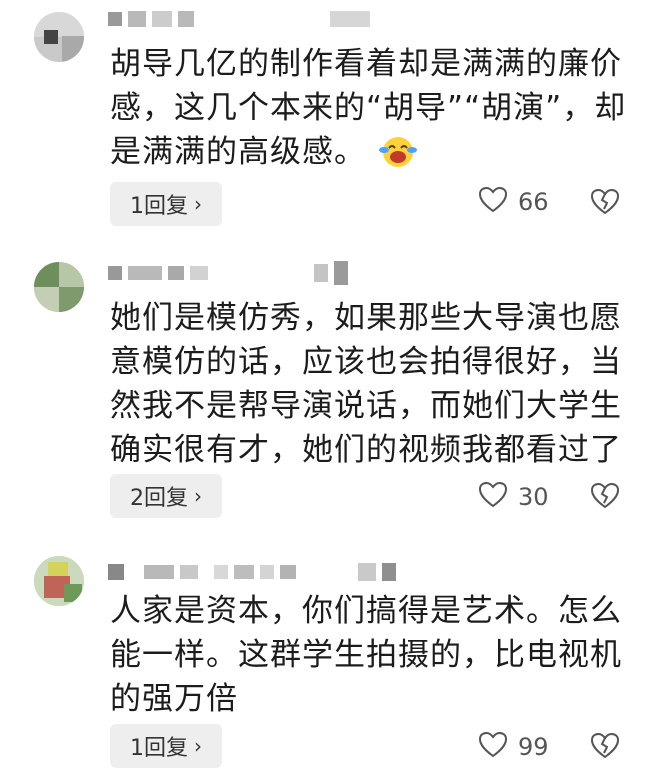 This screenshot has height=774, width=660. I want to click on like-button: 30, so click(513, 497).